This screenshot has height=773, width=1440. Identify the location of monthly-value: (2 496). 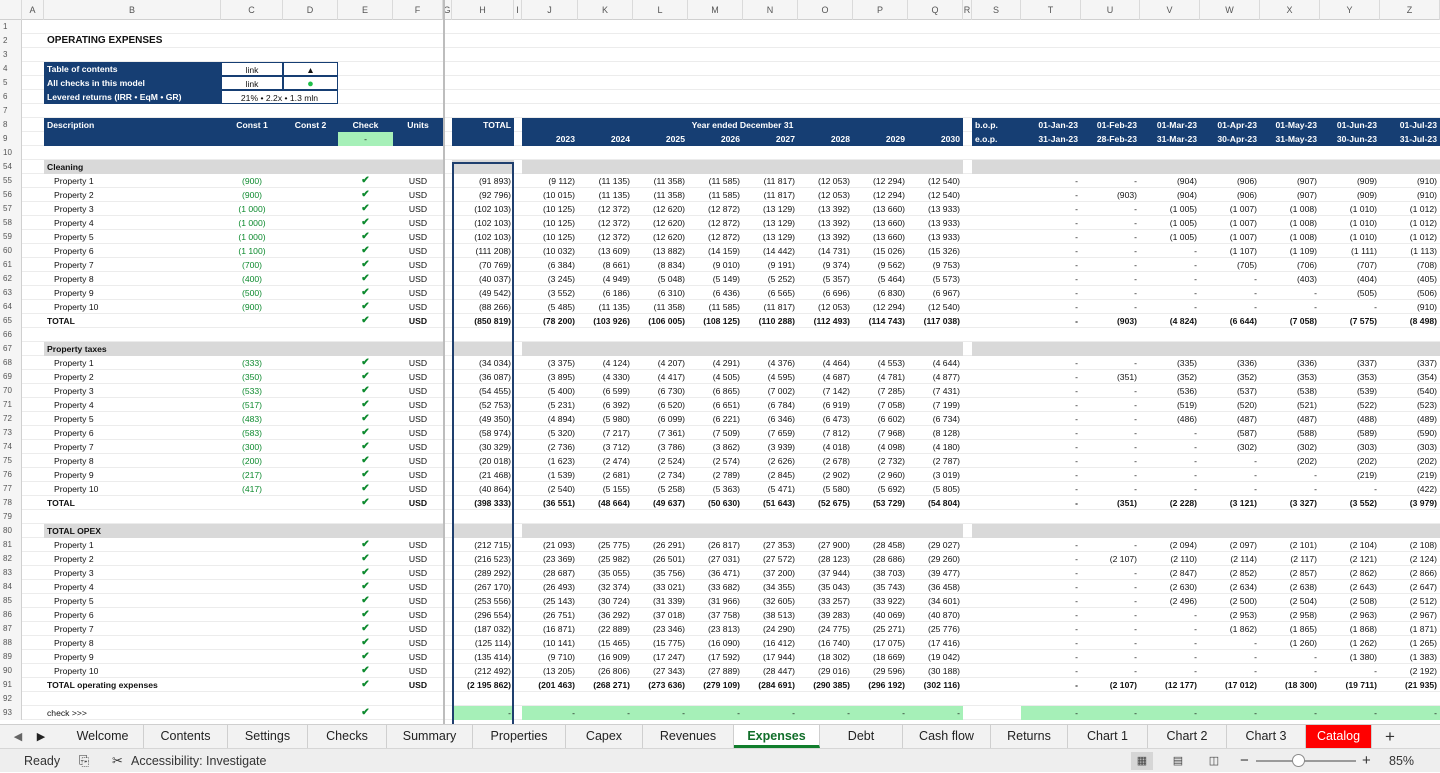
(1170, 601).